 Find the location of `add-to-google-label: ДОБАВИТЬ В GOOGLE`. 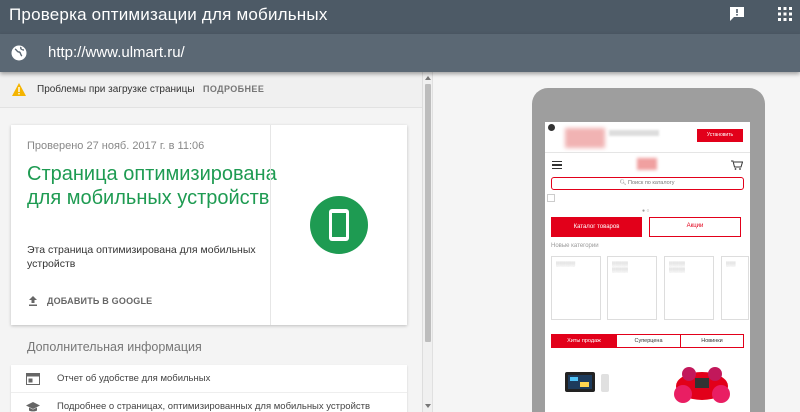

add-to-google-label: ДОБАВИТЬ В GOOGLE is located at coordinates (100, 301).